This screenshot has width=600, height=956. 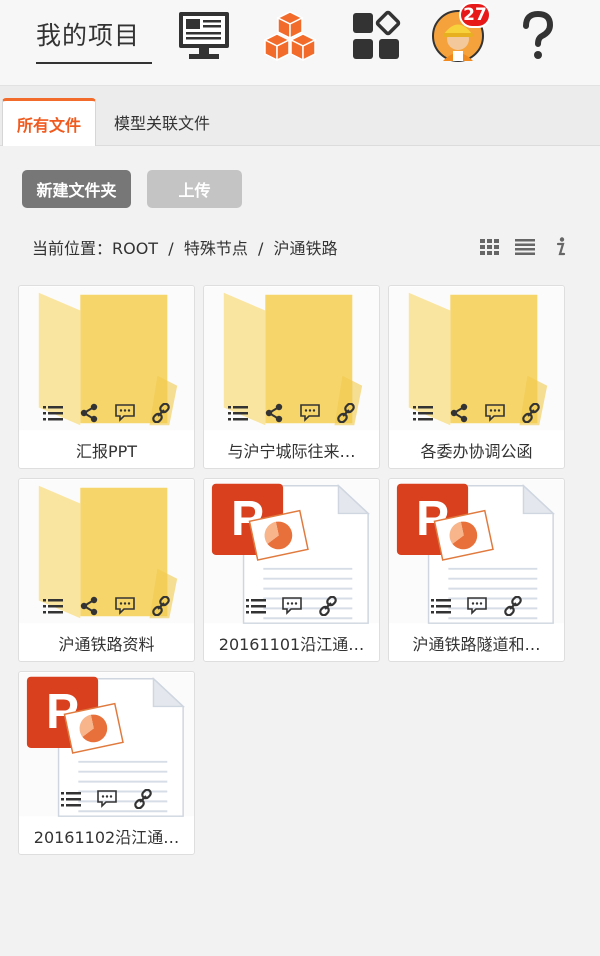 I want to click on dashboard-monitor-icon, so click(x=204, y=36).